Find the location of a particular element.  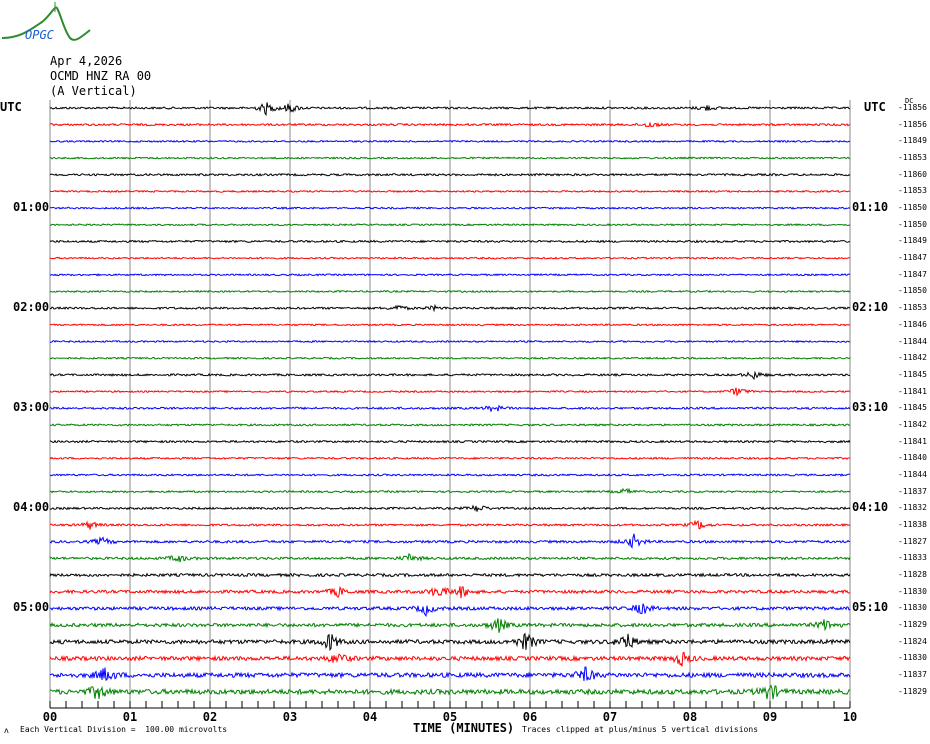

left-utc-label: UTC is located at coordinates (11, 107).